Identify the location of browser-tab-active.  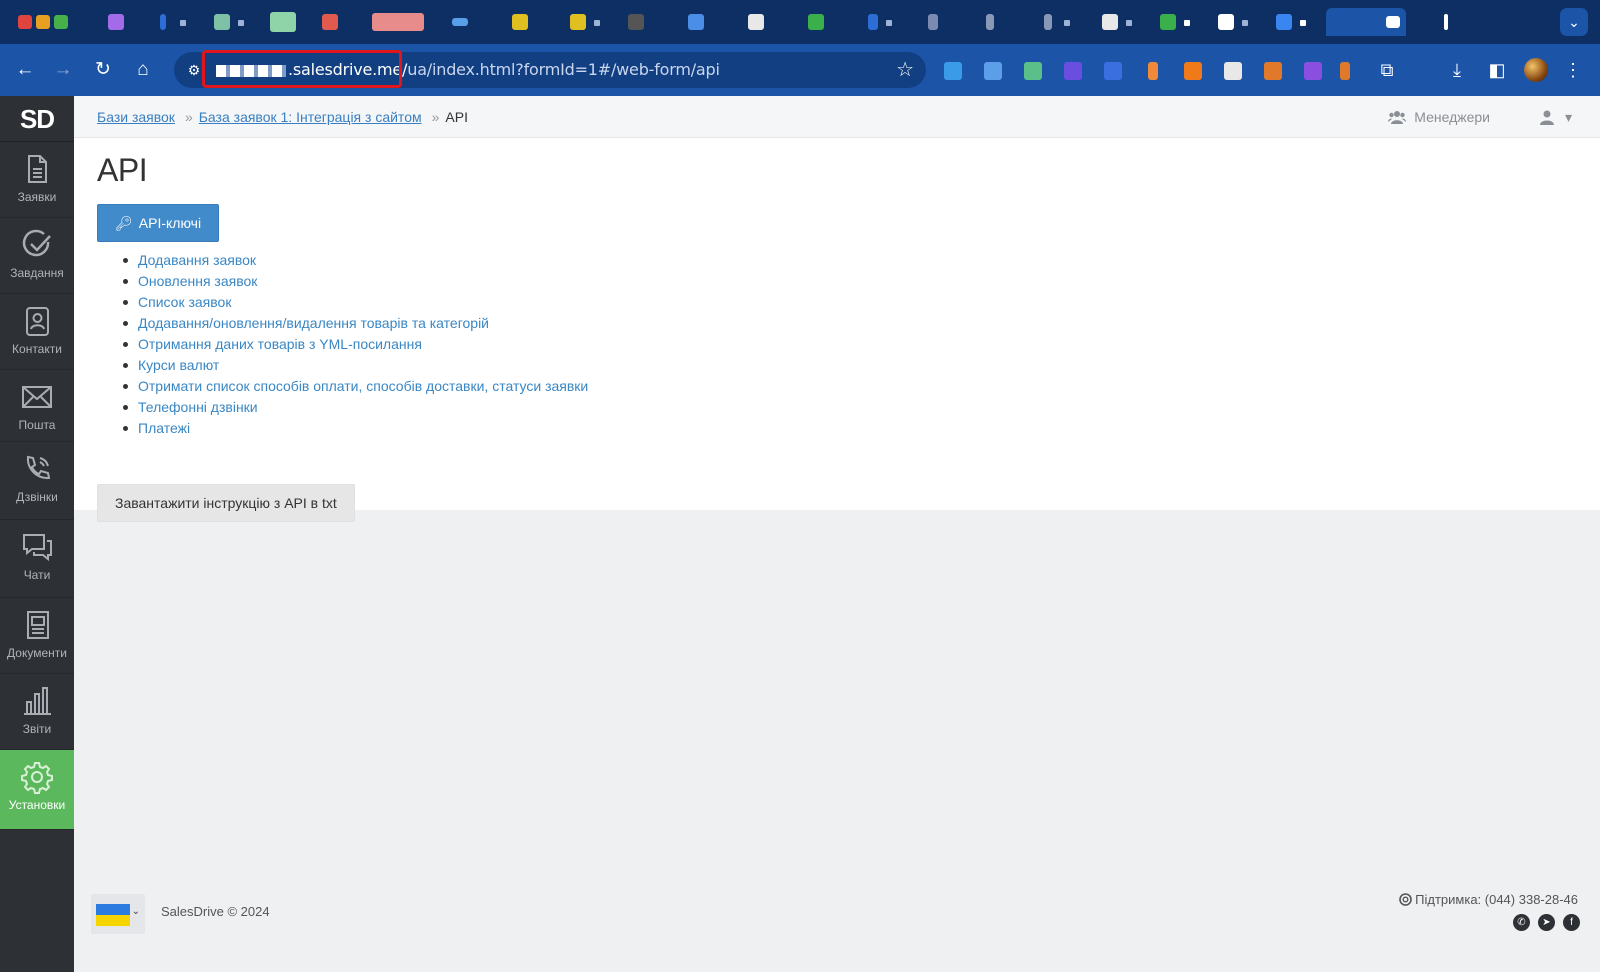
(1366, 22).